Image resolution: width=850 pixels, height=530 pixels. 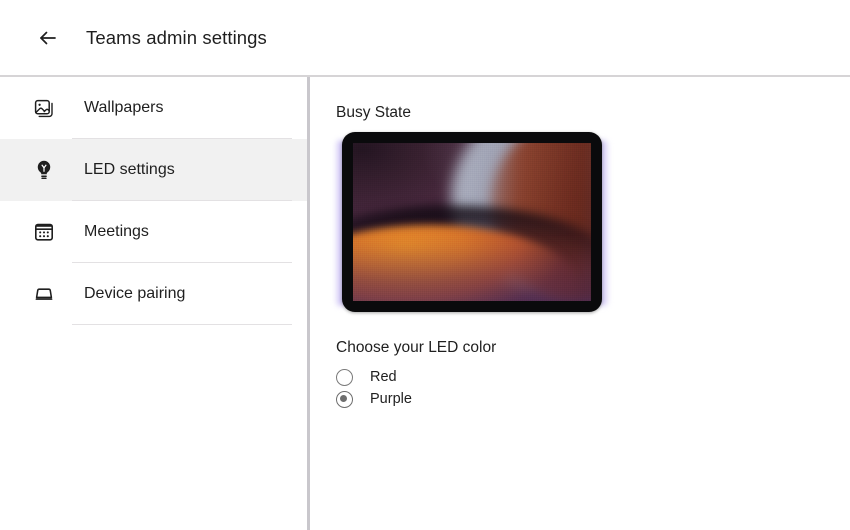 I want to click on sidebar-item-wallpapers: Wallpapers, so click(x=153, y=108).